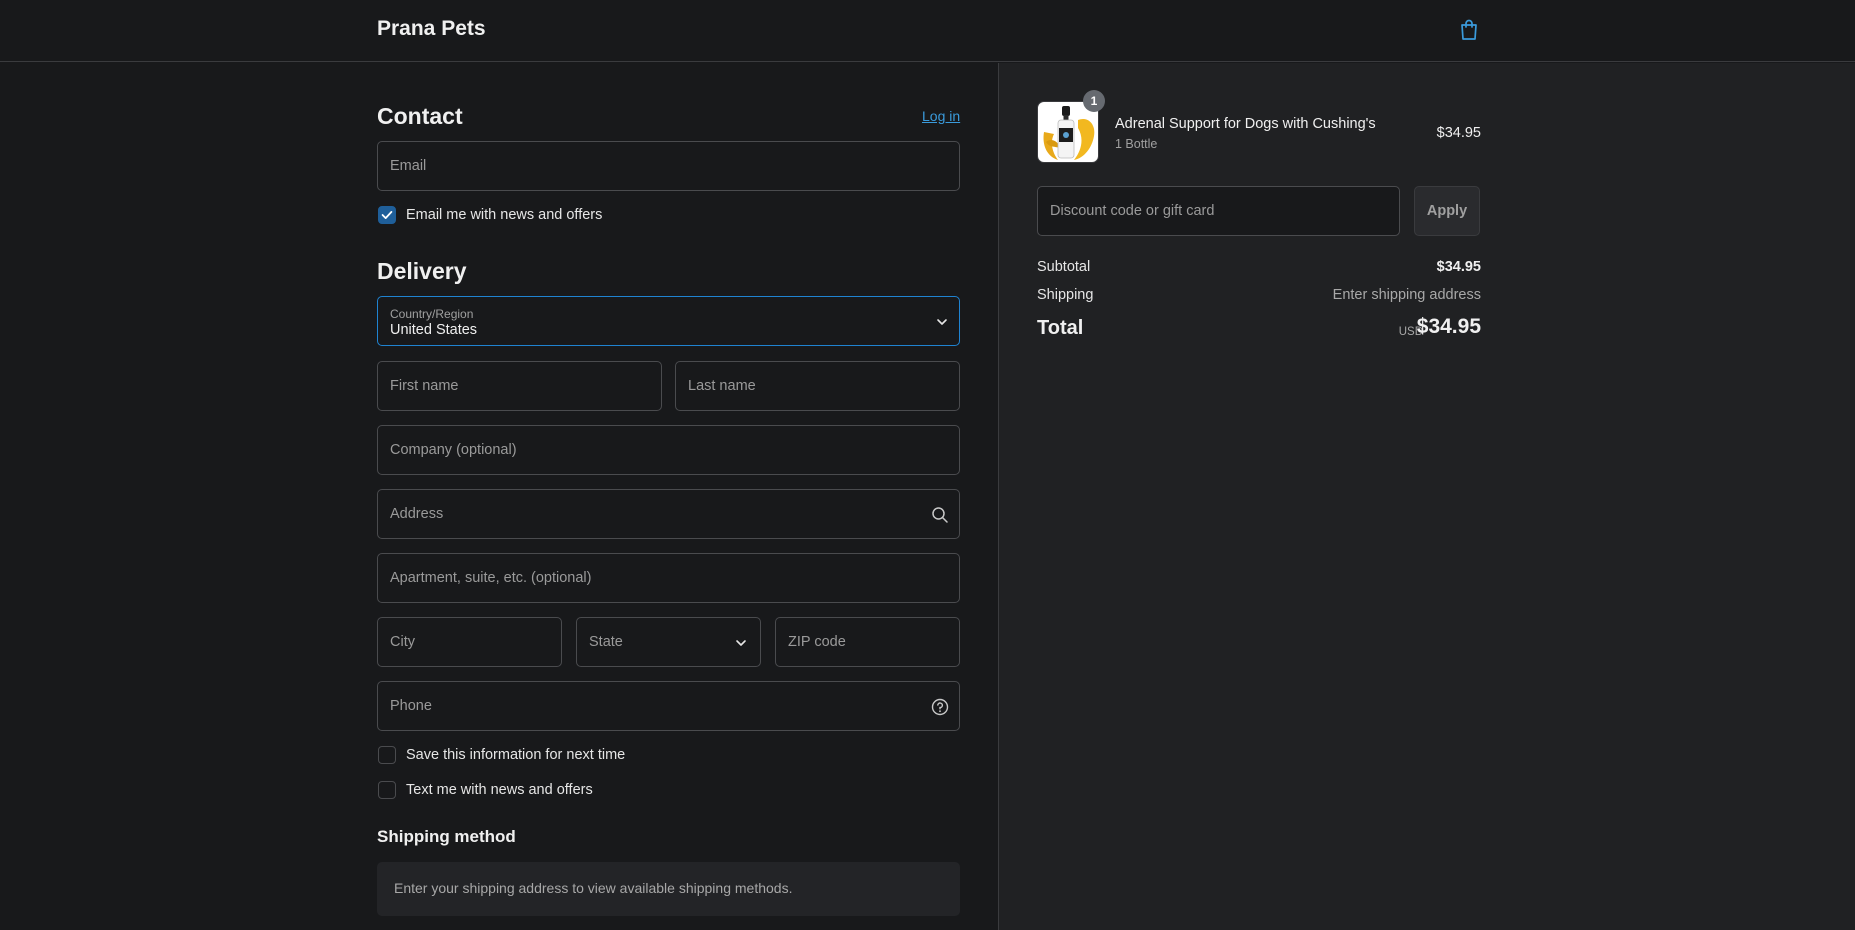  I want to click on country-select: Country/Region United States, so click(668, 321).